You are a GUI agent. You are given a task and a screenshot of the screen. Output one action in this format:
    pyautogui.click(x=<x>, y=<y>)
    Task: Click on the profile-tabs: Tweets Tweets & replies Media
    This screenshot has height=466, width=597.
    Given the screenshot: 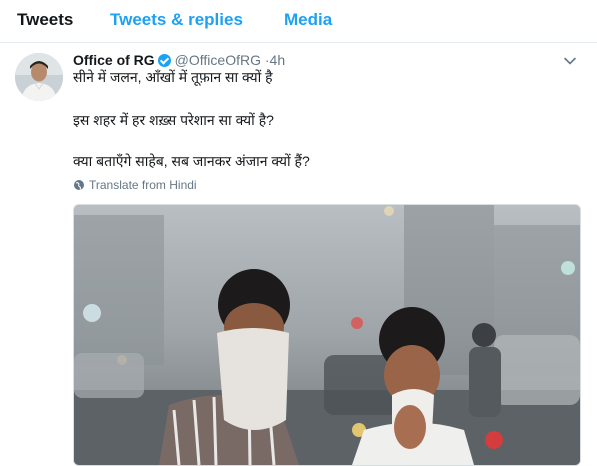 What is the action you would take?
    pyautogui.click(x=298, y=21)
    